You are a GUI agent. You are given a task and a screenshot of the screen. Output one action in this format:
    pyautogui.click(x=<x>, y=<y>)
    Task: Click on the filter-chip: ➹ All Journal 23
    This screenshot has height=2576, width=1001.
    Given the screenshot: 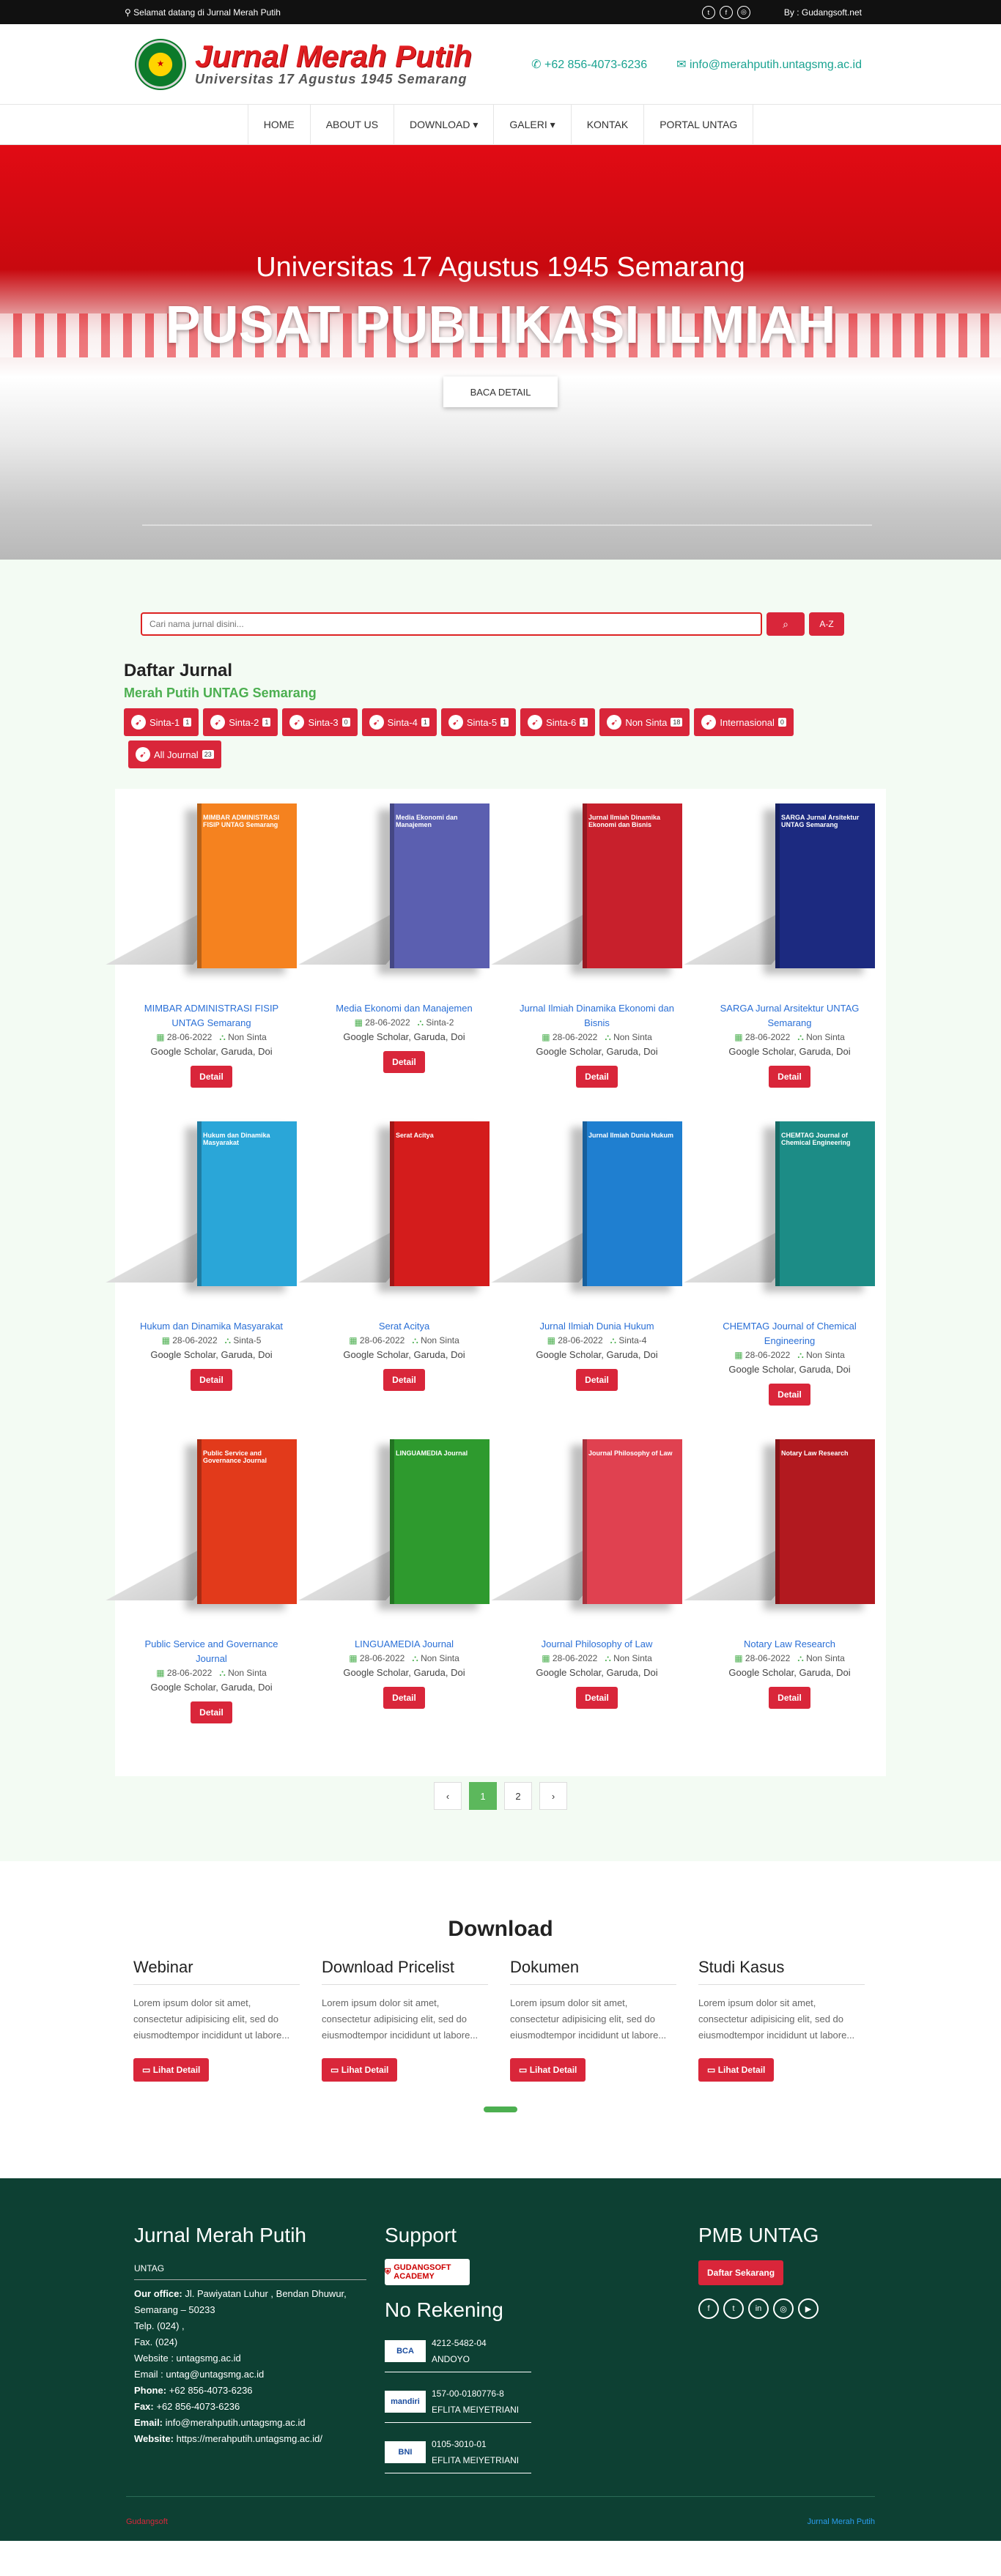 What is the action you would take?
    pyautogui.click(x=174, y=754)
    